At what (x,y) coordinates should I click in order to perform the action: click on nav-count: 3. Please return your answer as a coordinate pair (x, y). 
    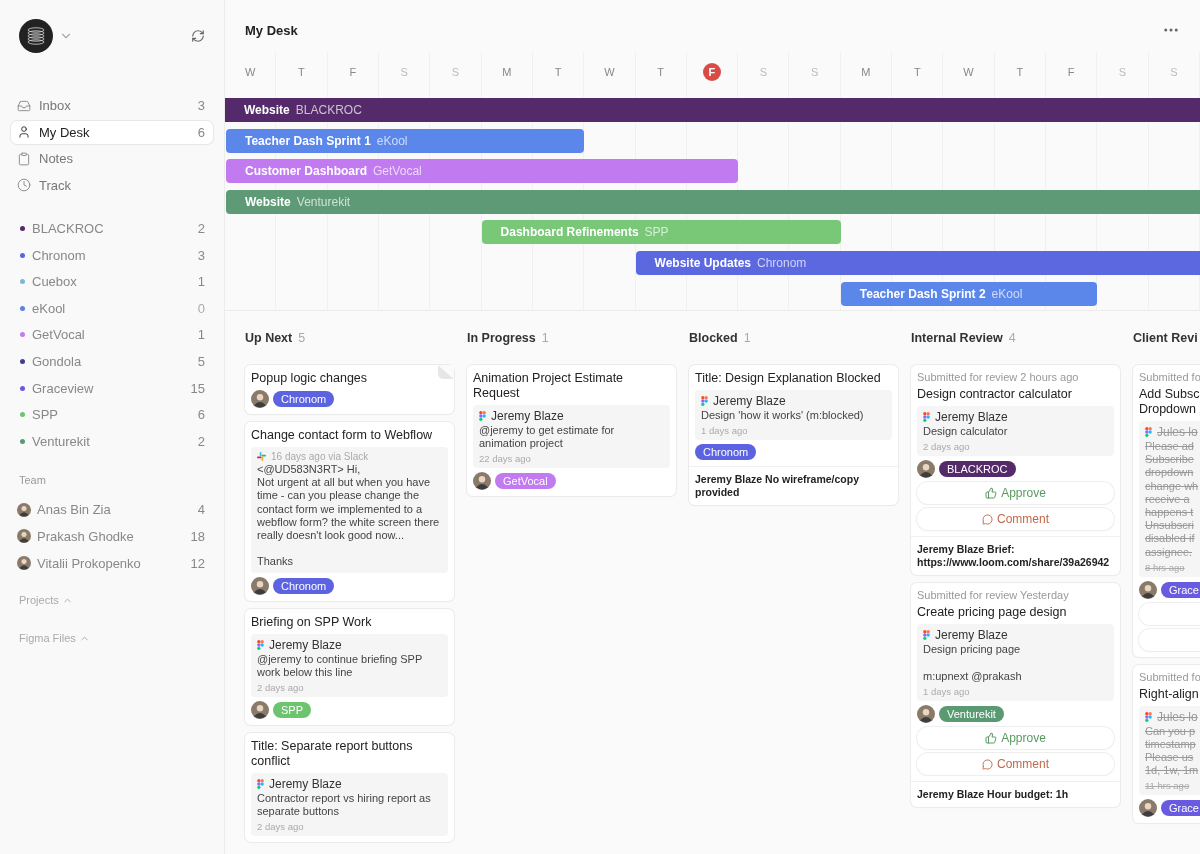
    Looking at the image, I should click on (201, 105).